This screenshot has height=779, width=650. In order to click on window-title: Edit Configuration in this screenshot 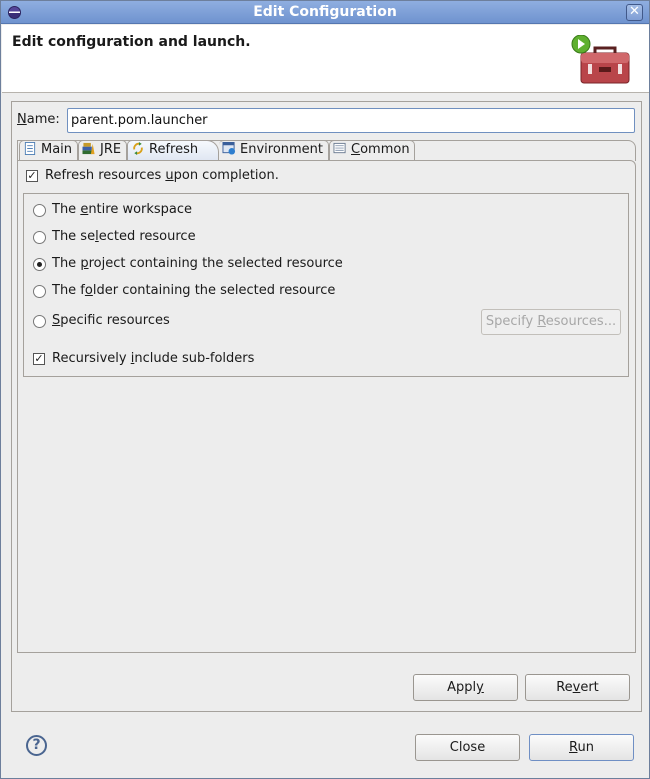, I will do `click(325, 12)`.